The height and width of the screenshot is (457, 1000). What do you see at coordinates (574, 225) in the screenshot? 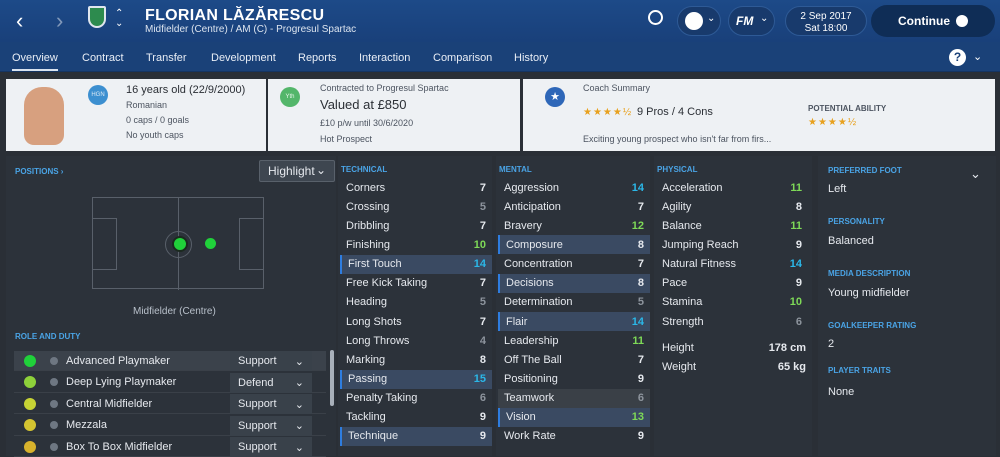
I see `attribute-row-bravery: Bravery 12` at bounding box center [574, 225].